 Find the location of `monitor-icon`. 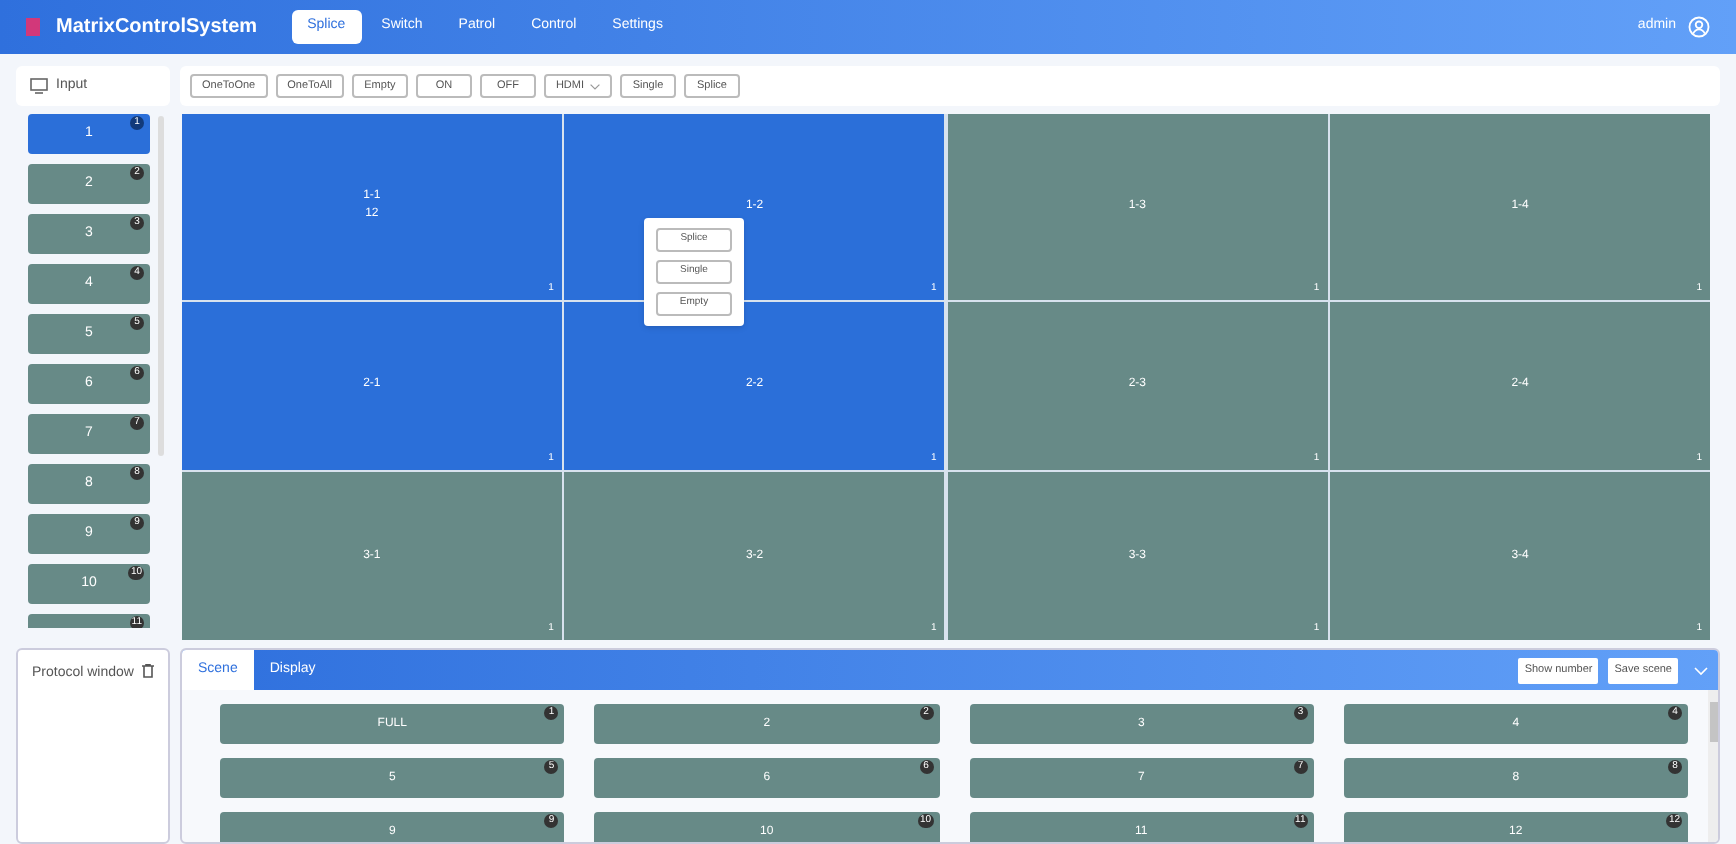

monitor-icon is located at coordinates (39, 86).